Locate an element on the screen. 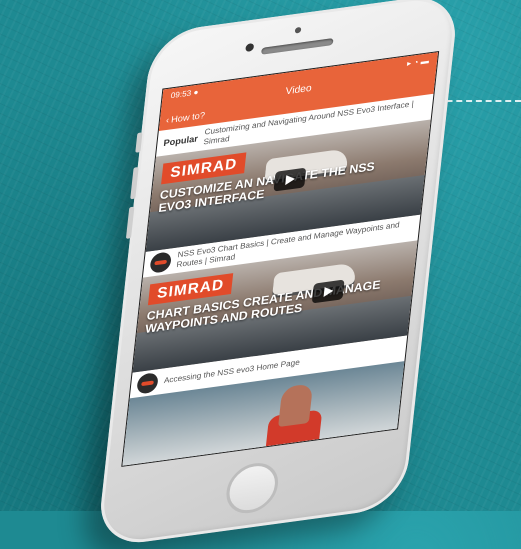 The image size is (521, 549). section-label: Popular is located at coordinates (181, 141).